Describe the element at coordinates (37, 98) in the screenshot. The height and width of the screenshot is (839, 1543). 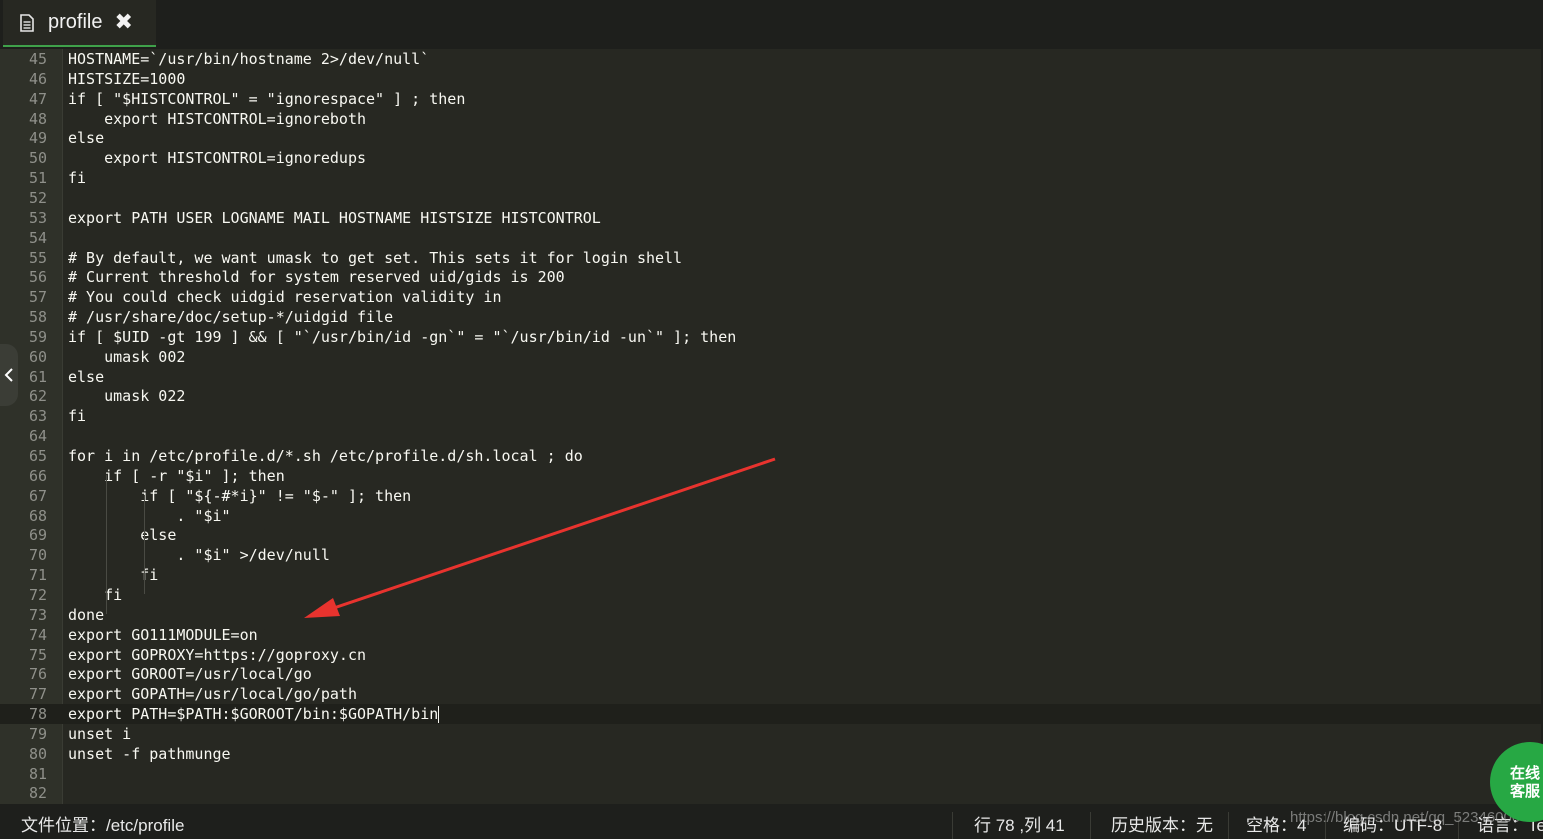
I see `line-number: 47` at that location.